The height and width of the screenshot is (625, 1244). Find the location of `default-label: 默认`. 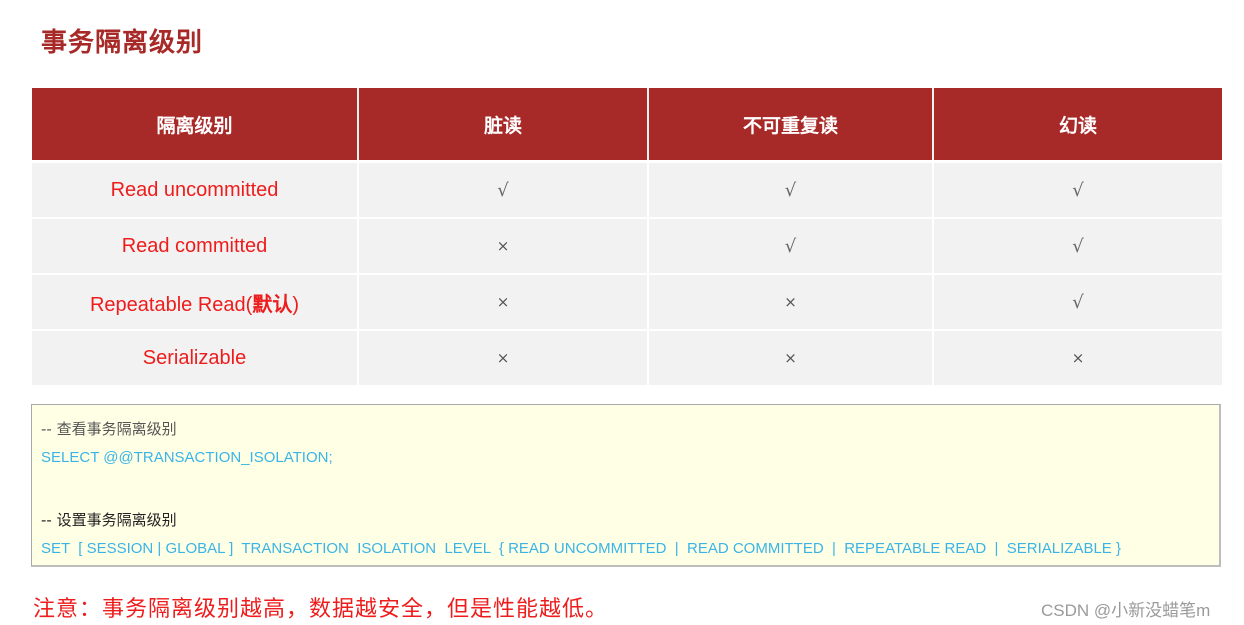

default-label: 默认 is located at coordinates (272, 304).